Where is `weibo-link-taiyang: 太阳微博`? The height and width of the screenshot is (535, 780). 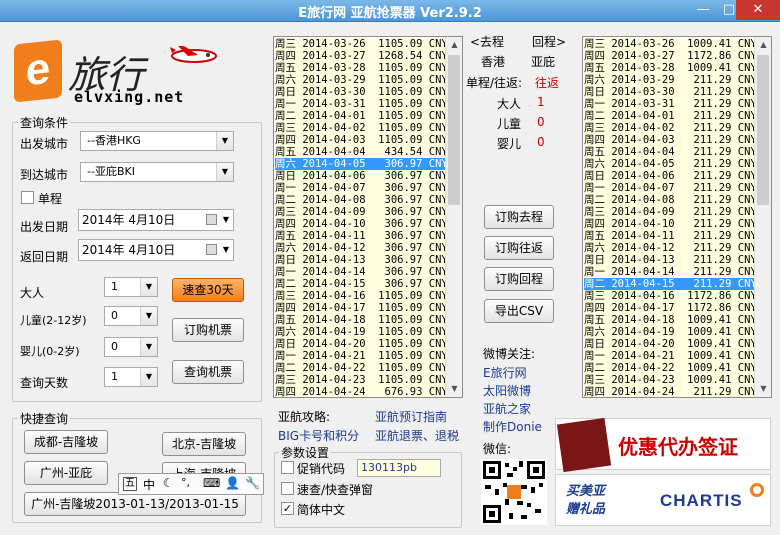
weibo-link-taiyang: 太阳微博 is located at coordinates (507, 390).